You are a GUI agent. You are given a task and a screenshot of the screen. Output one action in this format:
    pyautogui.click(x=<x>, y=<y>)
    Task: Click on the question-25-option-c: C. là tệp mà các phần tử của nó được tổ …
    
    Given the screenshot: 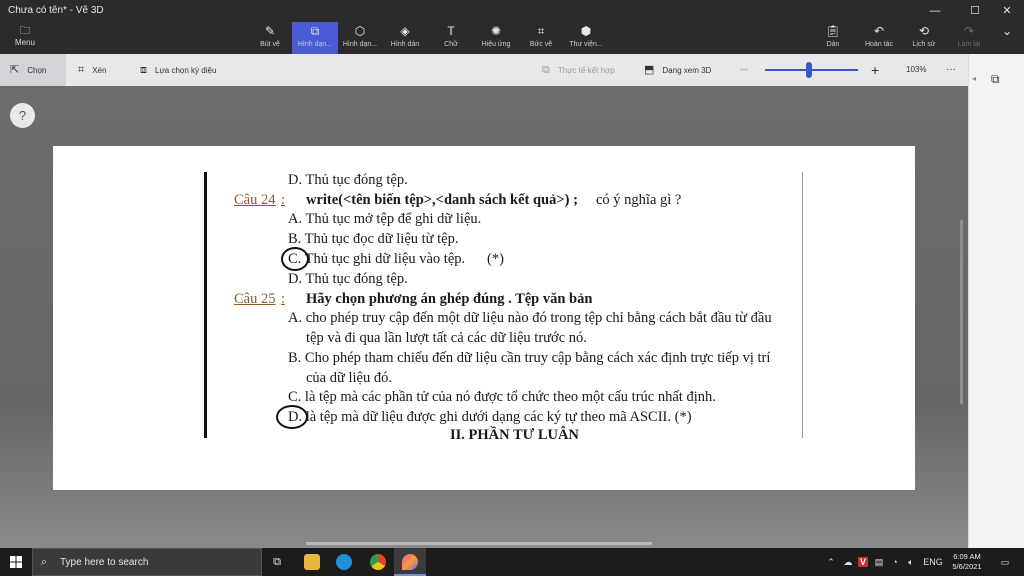 What is the action you would take?
    pyautogui.click(x=502, y=397)
    